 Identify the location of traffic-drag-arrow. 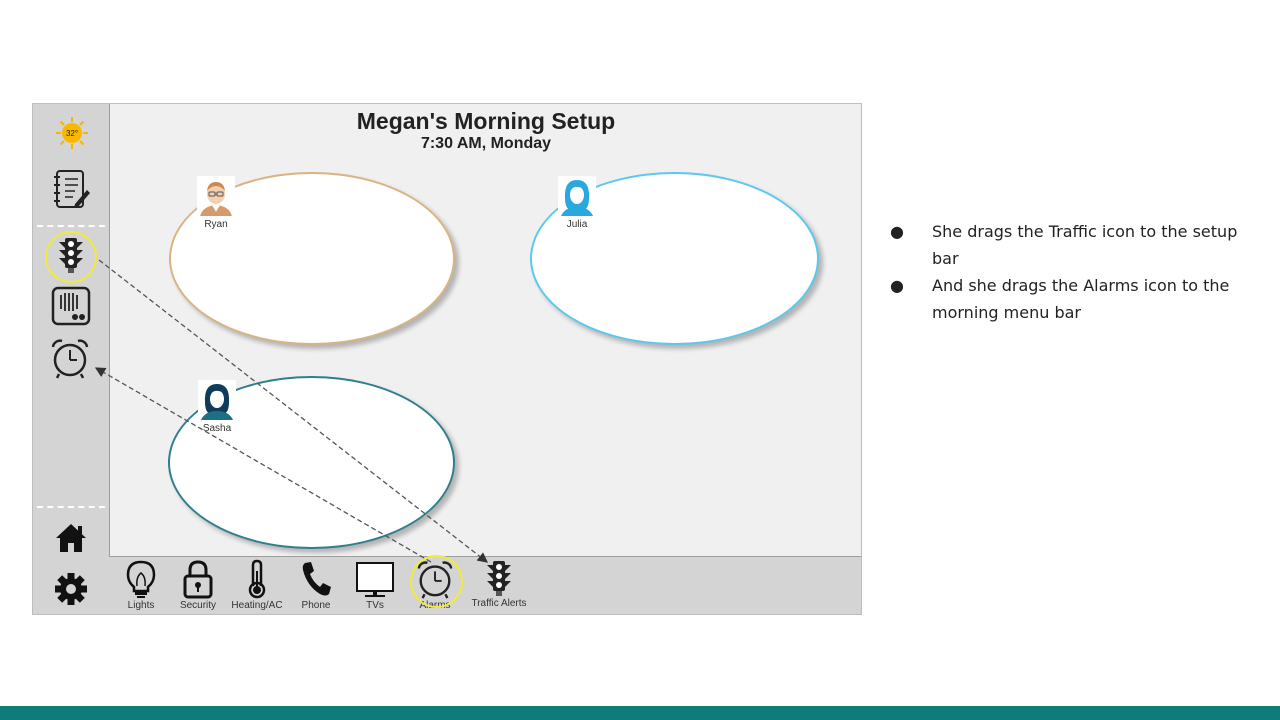
(293, 411).